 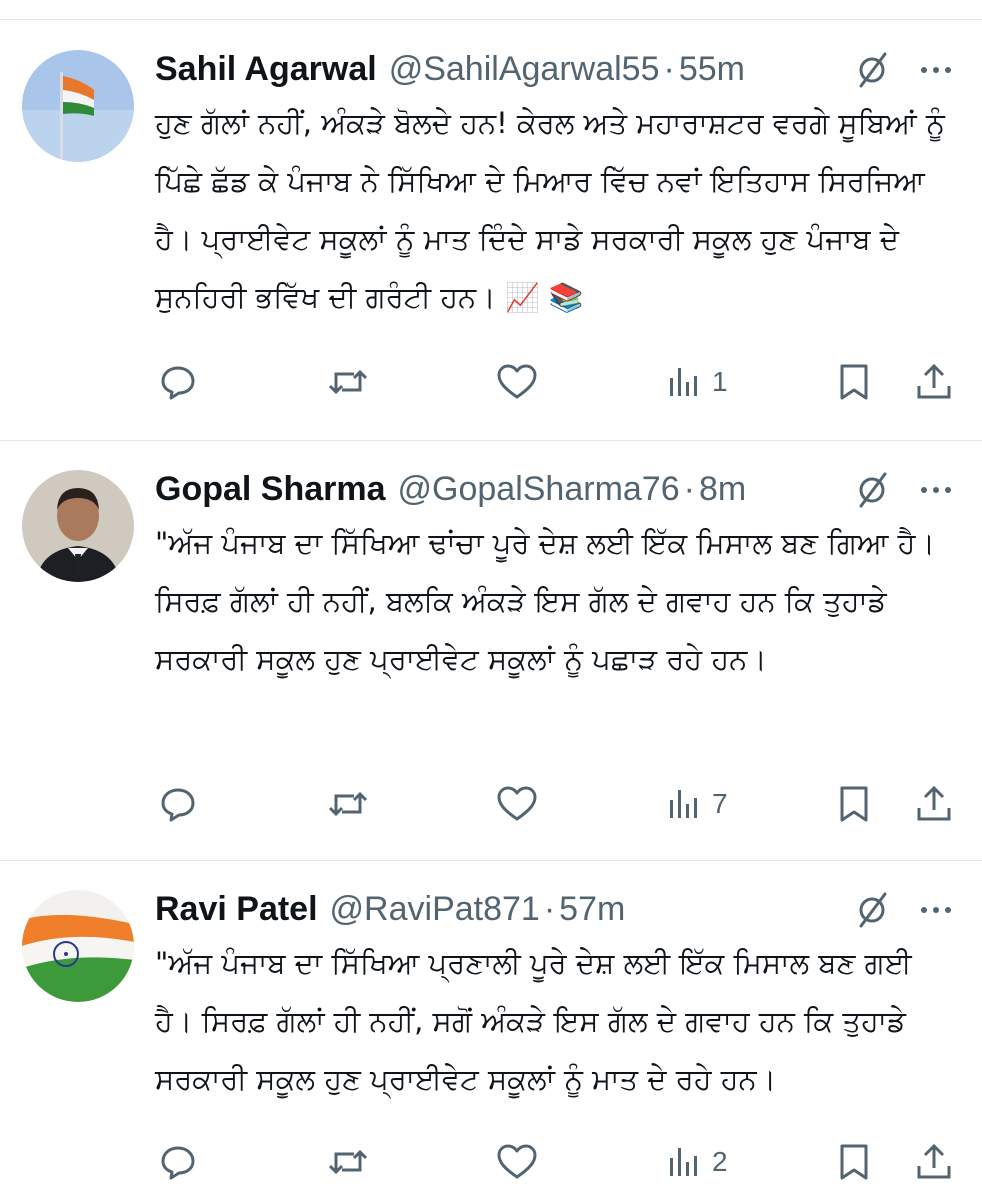 I want to click on tweet-header: Ravi Patel @RaviPat871 · 57m, so click(x=390, y=912).